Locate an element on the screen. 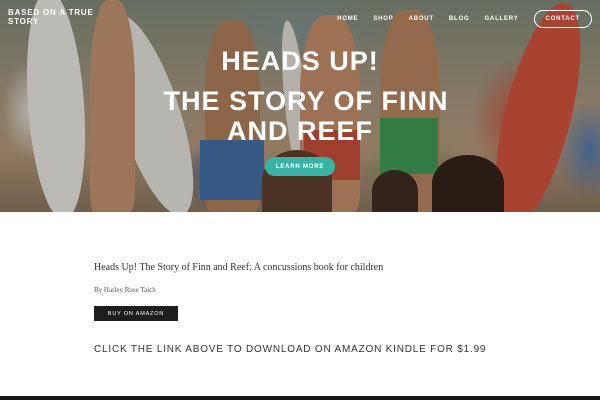 This screenshot has height=400, width=600. learn-more-button: LEARN MORE is located at coordinates (300, 166).